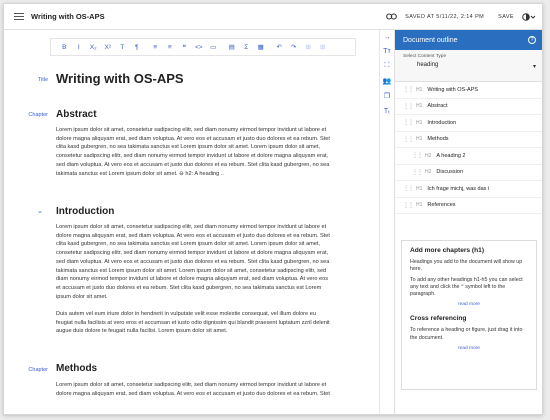 The width and height of the screenshot is (550, 420). What do you see at coordinates (468, 173) in the screenshot?
I see `outline-item: ⋮⋮ H2 Discussion` at bounding box center [468, 173].